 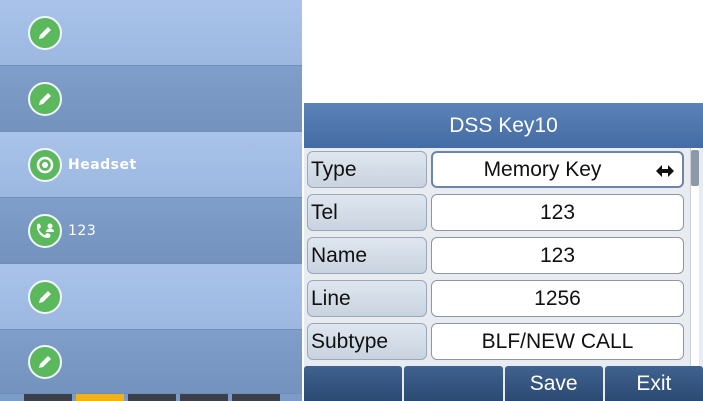 I want to click on name-label: Name, so click(x=367, y=255).